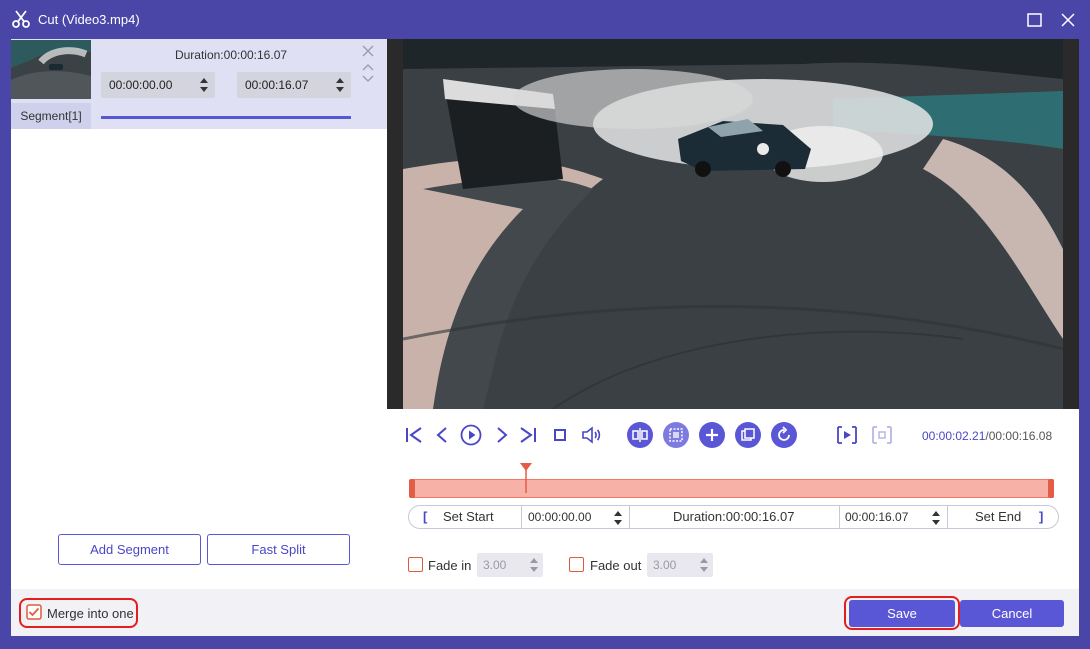  I want to click on segment-frame-icon, so click(882, 435).